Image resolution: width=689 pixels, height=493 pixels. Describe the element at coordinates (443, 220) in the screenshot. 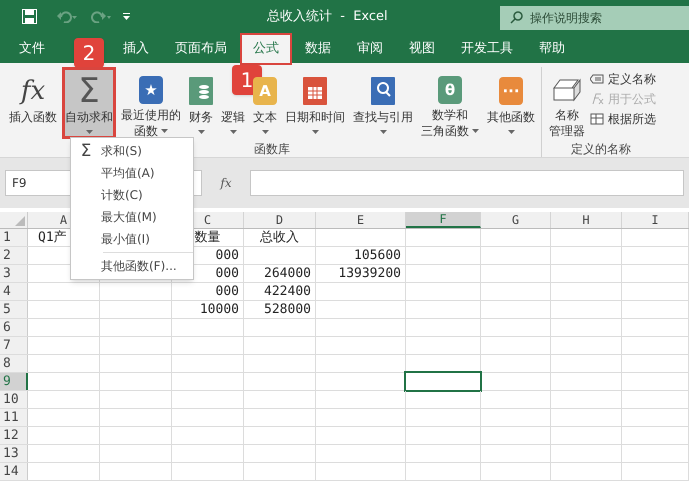

I see `column-header: F` at that location.